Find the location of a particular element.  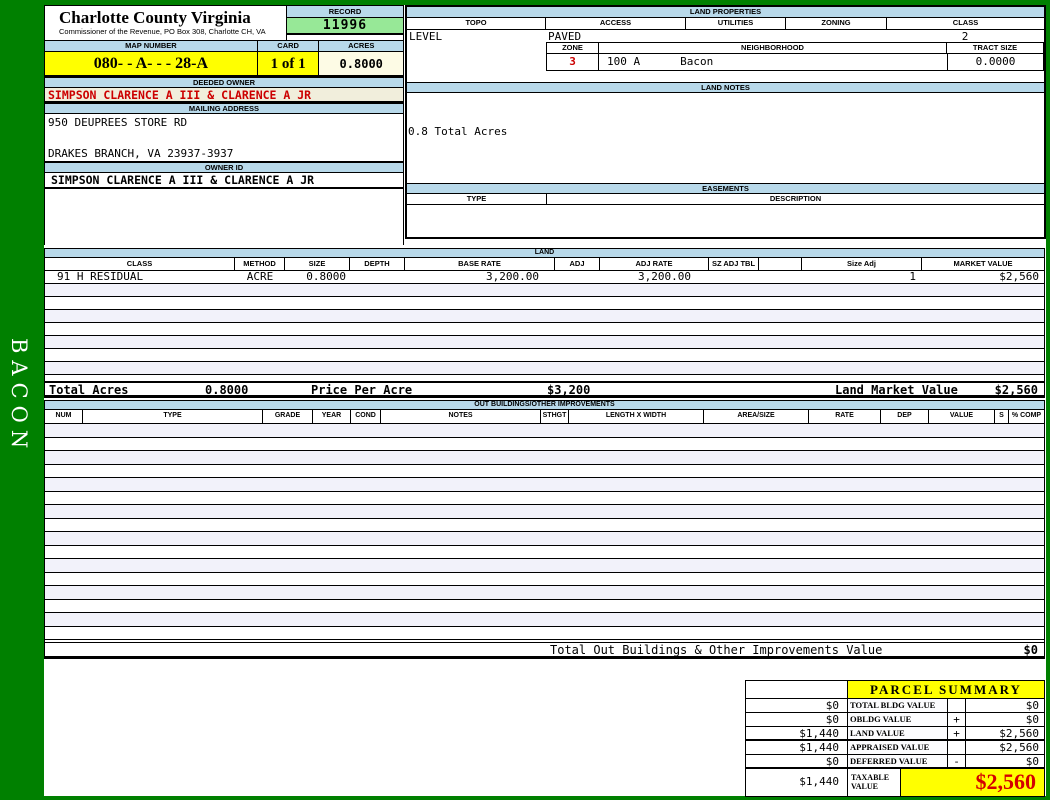

easement-description-label: DESCRIPTION is located at coordinates (795, 198).